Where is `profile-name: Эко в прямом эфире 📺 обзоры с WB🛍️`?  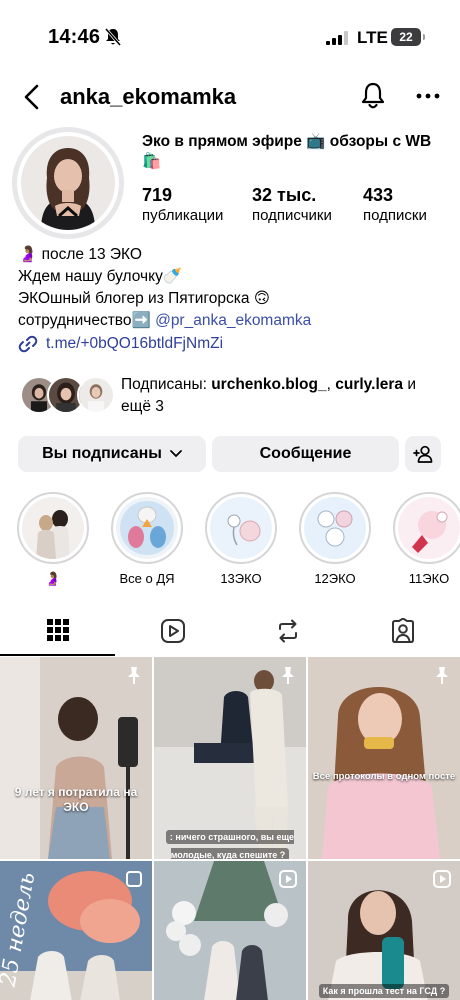
profile-name: Эко в прямом эфире 📺 обзоры с WB🛍️ is located at coordinates (287, 151).